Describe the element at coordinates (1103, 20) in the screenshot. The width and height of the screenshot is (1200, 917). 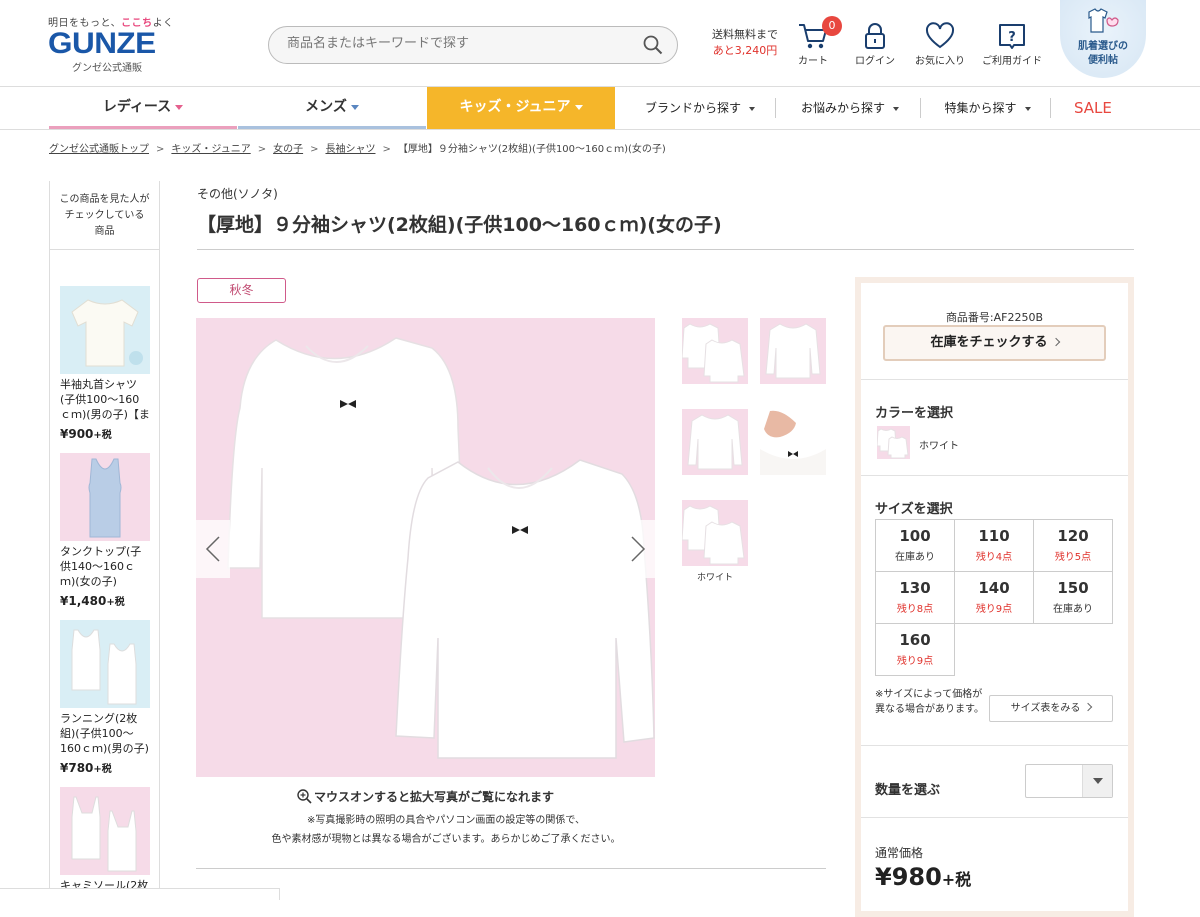
I see `underwear-icon` at that location.